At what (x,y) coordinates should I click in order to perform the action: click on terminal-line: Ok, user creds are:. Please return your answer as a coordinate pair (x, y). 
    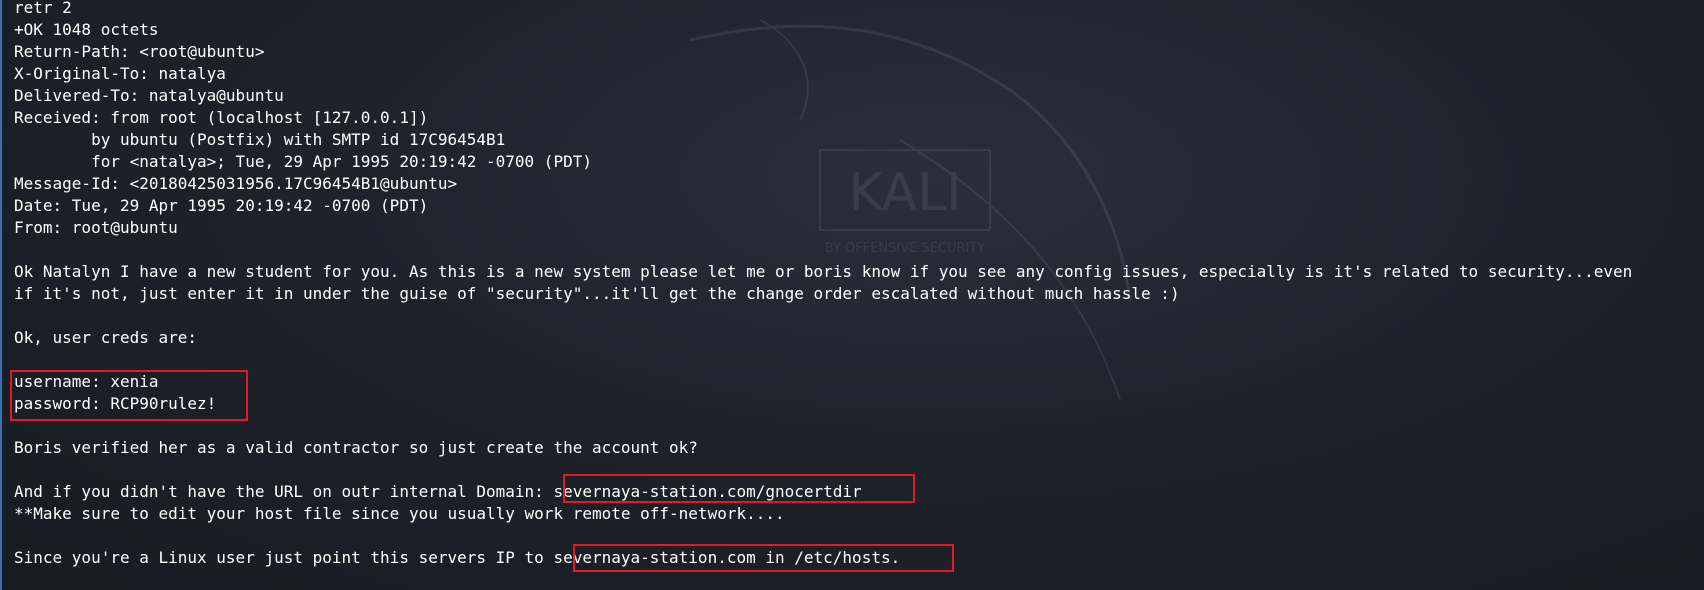
    Looking at the image, I should click on (106, 337).